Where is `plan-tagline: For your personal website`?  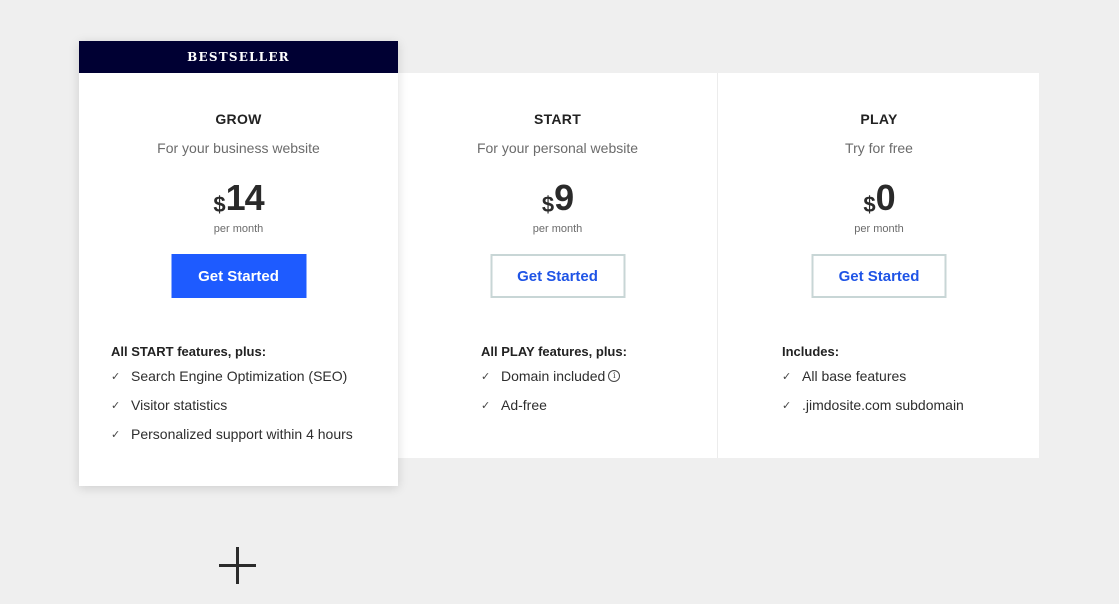
plan-tagline: For your personal website is located at coordinates (557, 148).